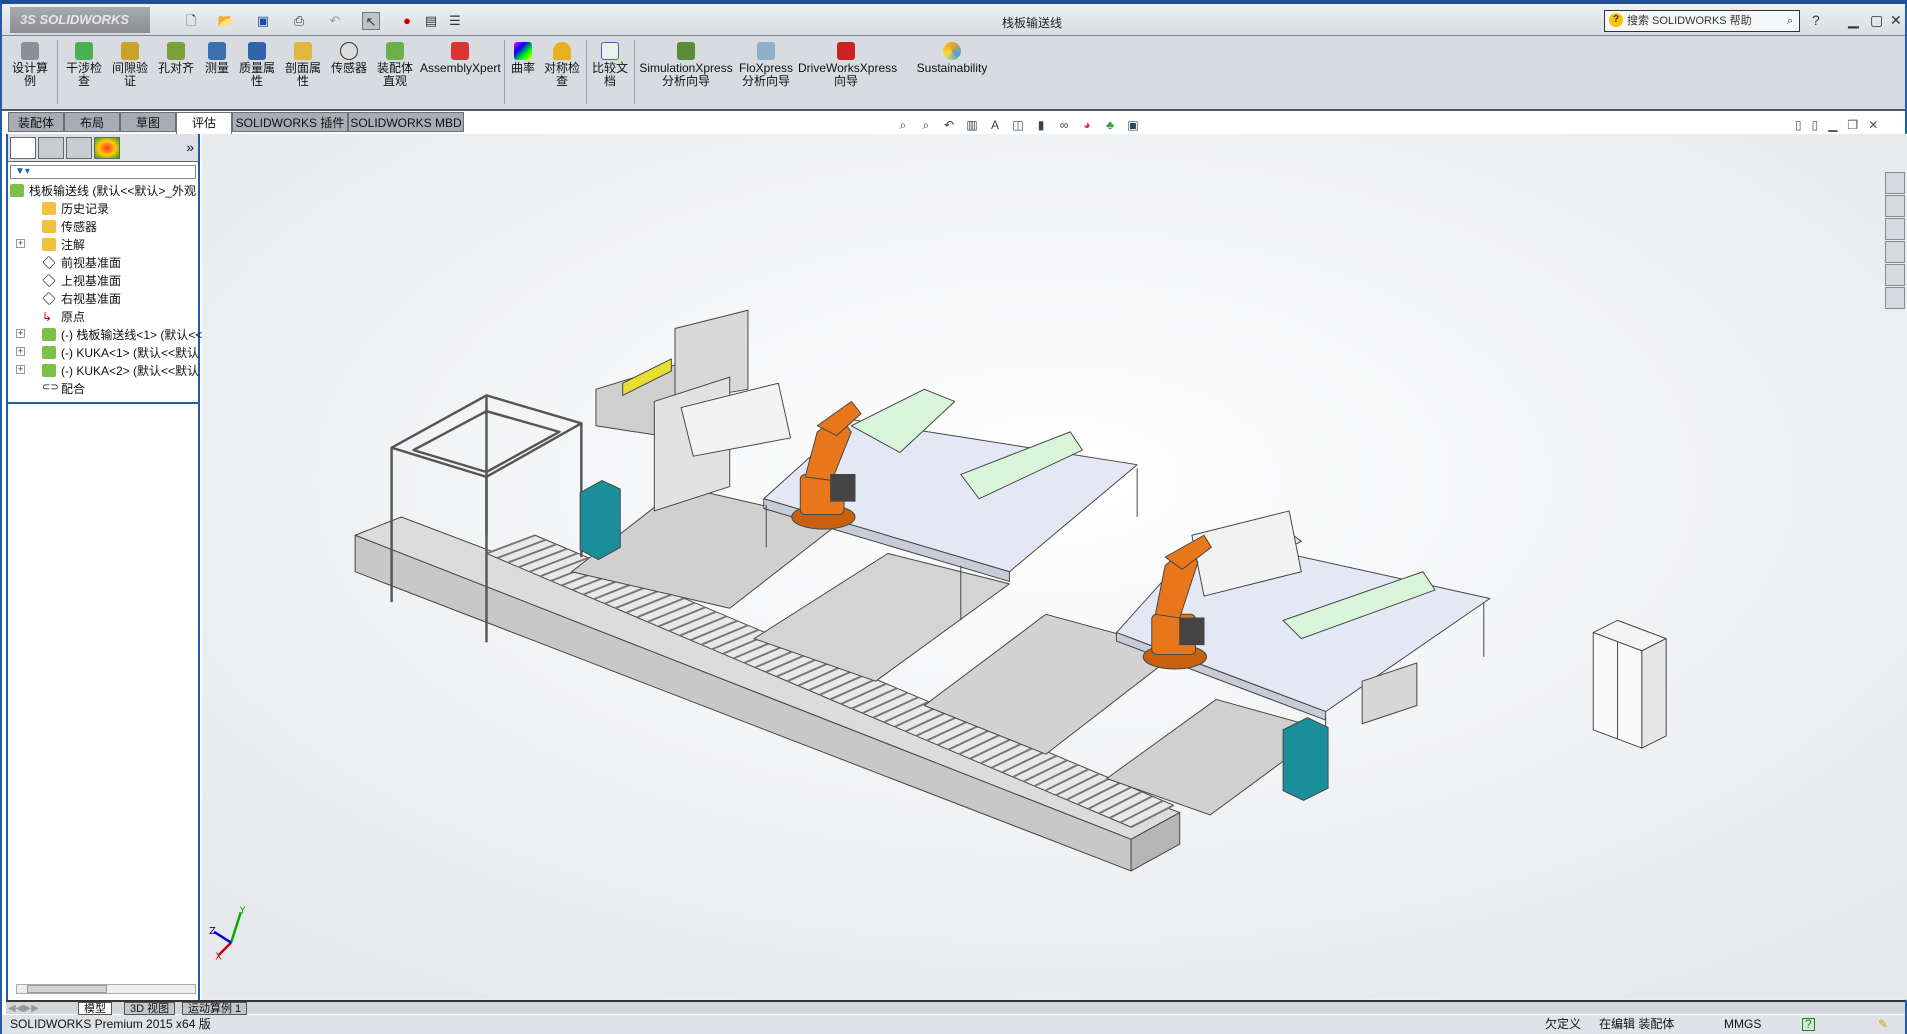 Image resolution: width=1907 pixels, height=1034 pixels. Describe the element at coordinates (949, 125) in the screenshot. I see `previous-view-icon: ↶` at that location.